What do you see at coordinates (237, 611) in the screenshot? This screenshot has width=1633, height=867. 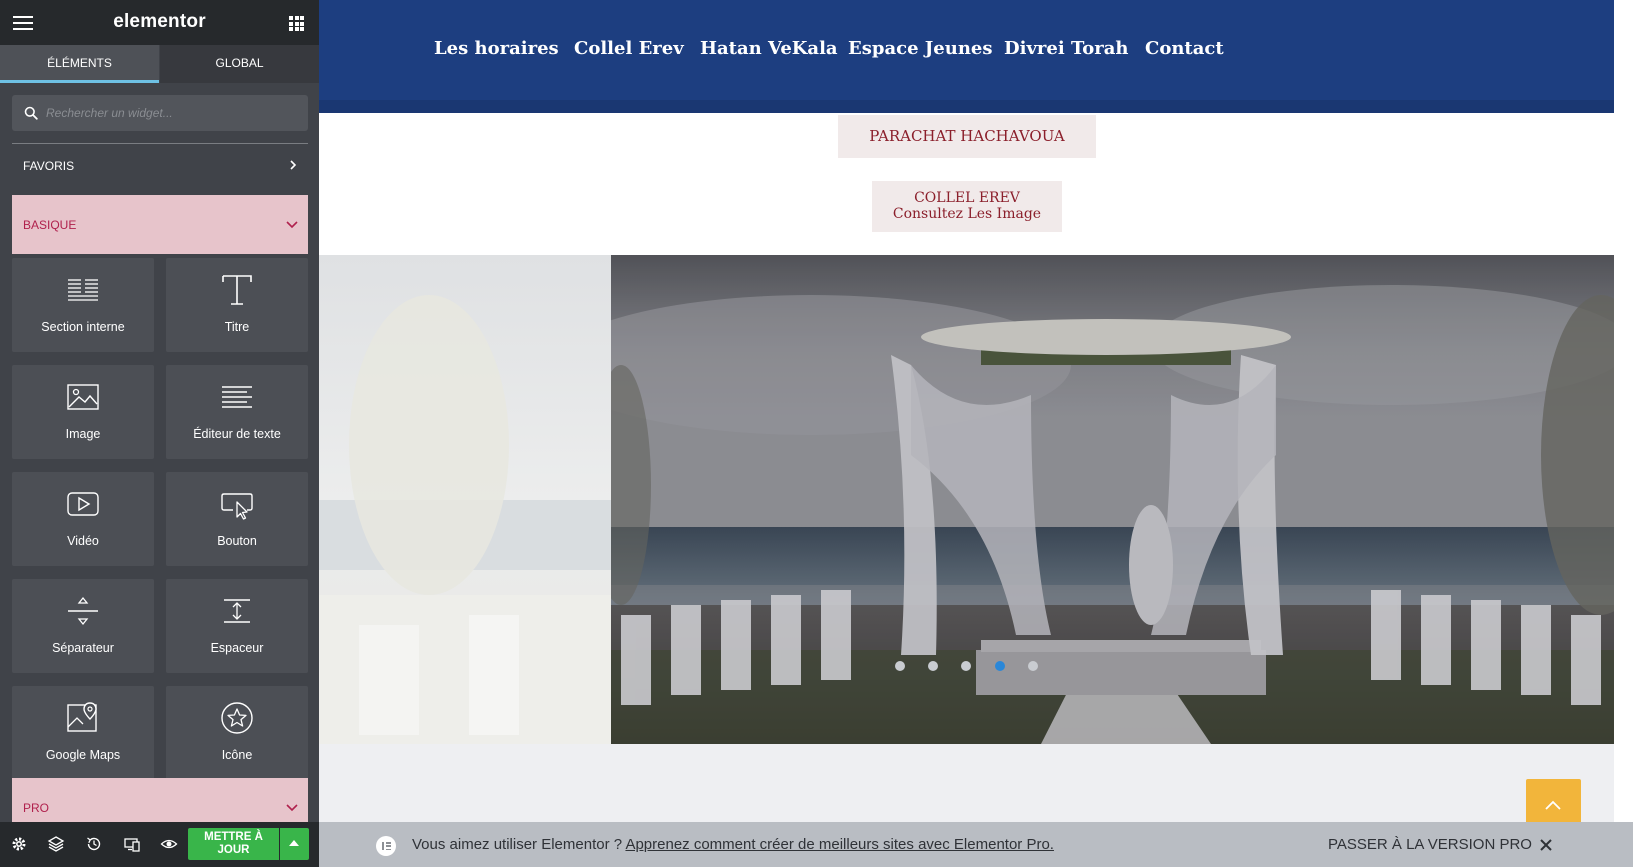 I see `spacer-icon` at bounding box center [237, 611].